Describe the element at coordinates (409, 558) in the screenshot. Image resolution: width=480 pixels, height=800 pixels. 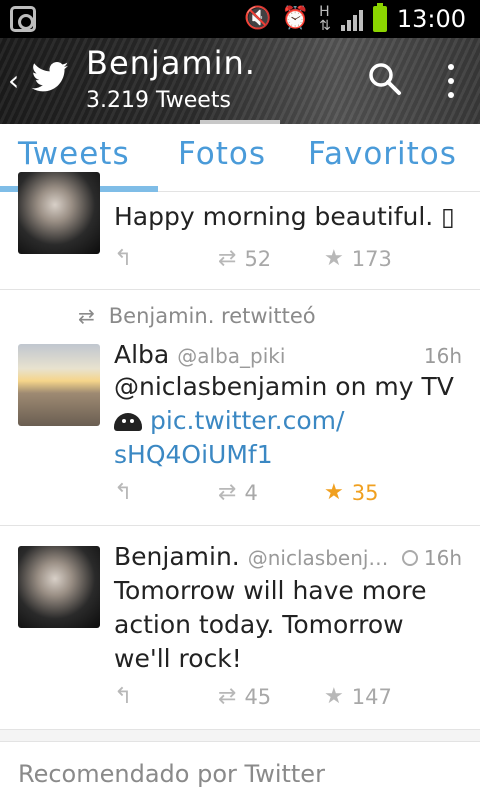
I see `globe-icon` at that location.